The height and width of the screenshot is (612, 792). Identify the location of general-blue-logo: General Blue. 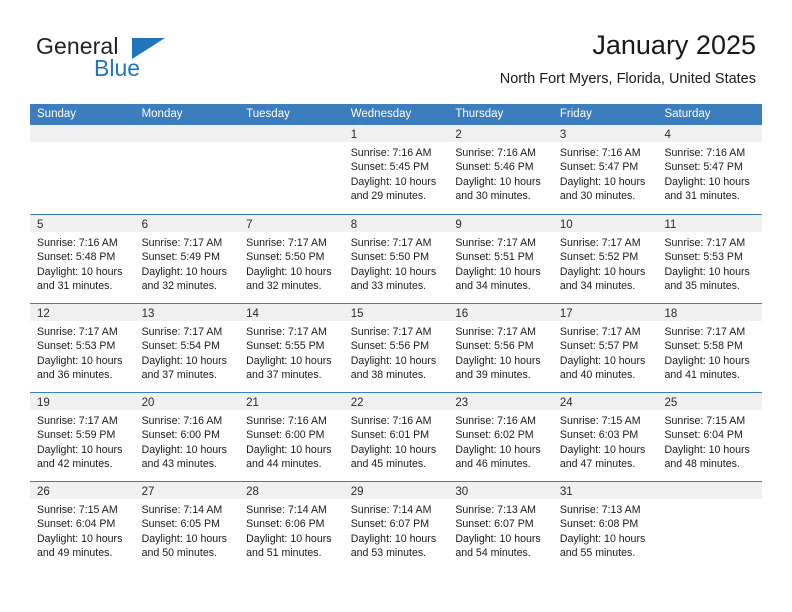
(126, 59).